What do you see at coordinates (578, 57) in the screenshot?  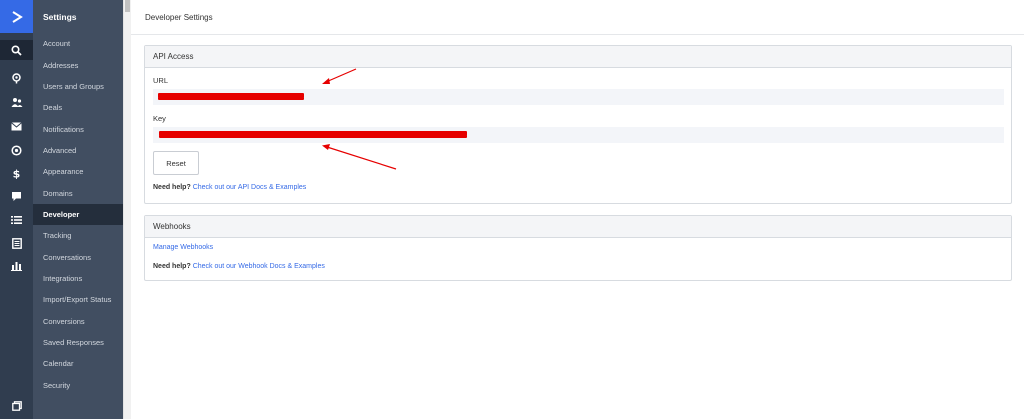 I see `api-access-title: API Access` at bounding box center [578, 57].